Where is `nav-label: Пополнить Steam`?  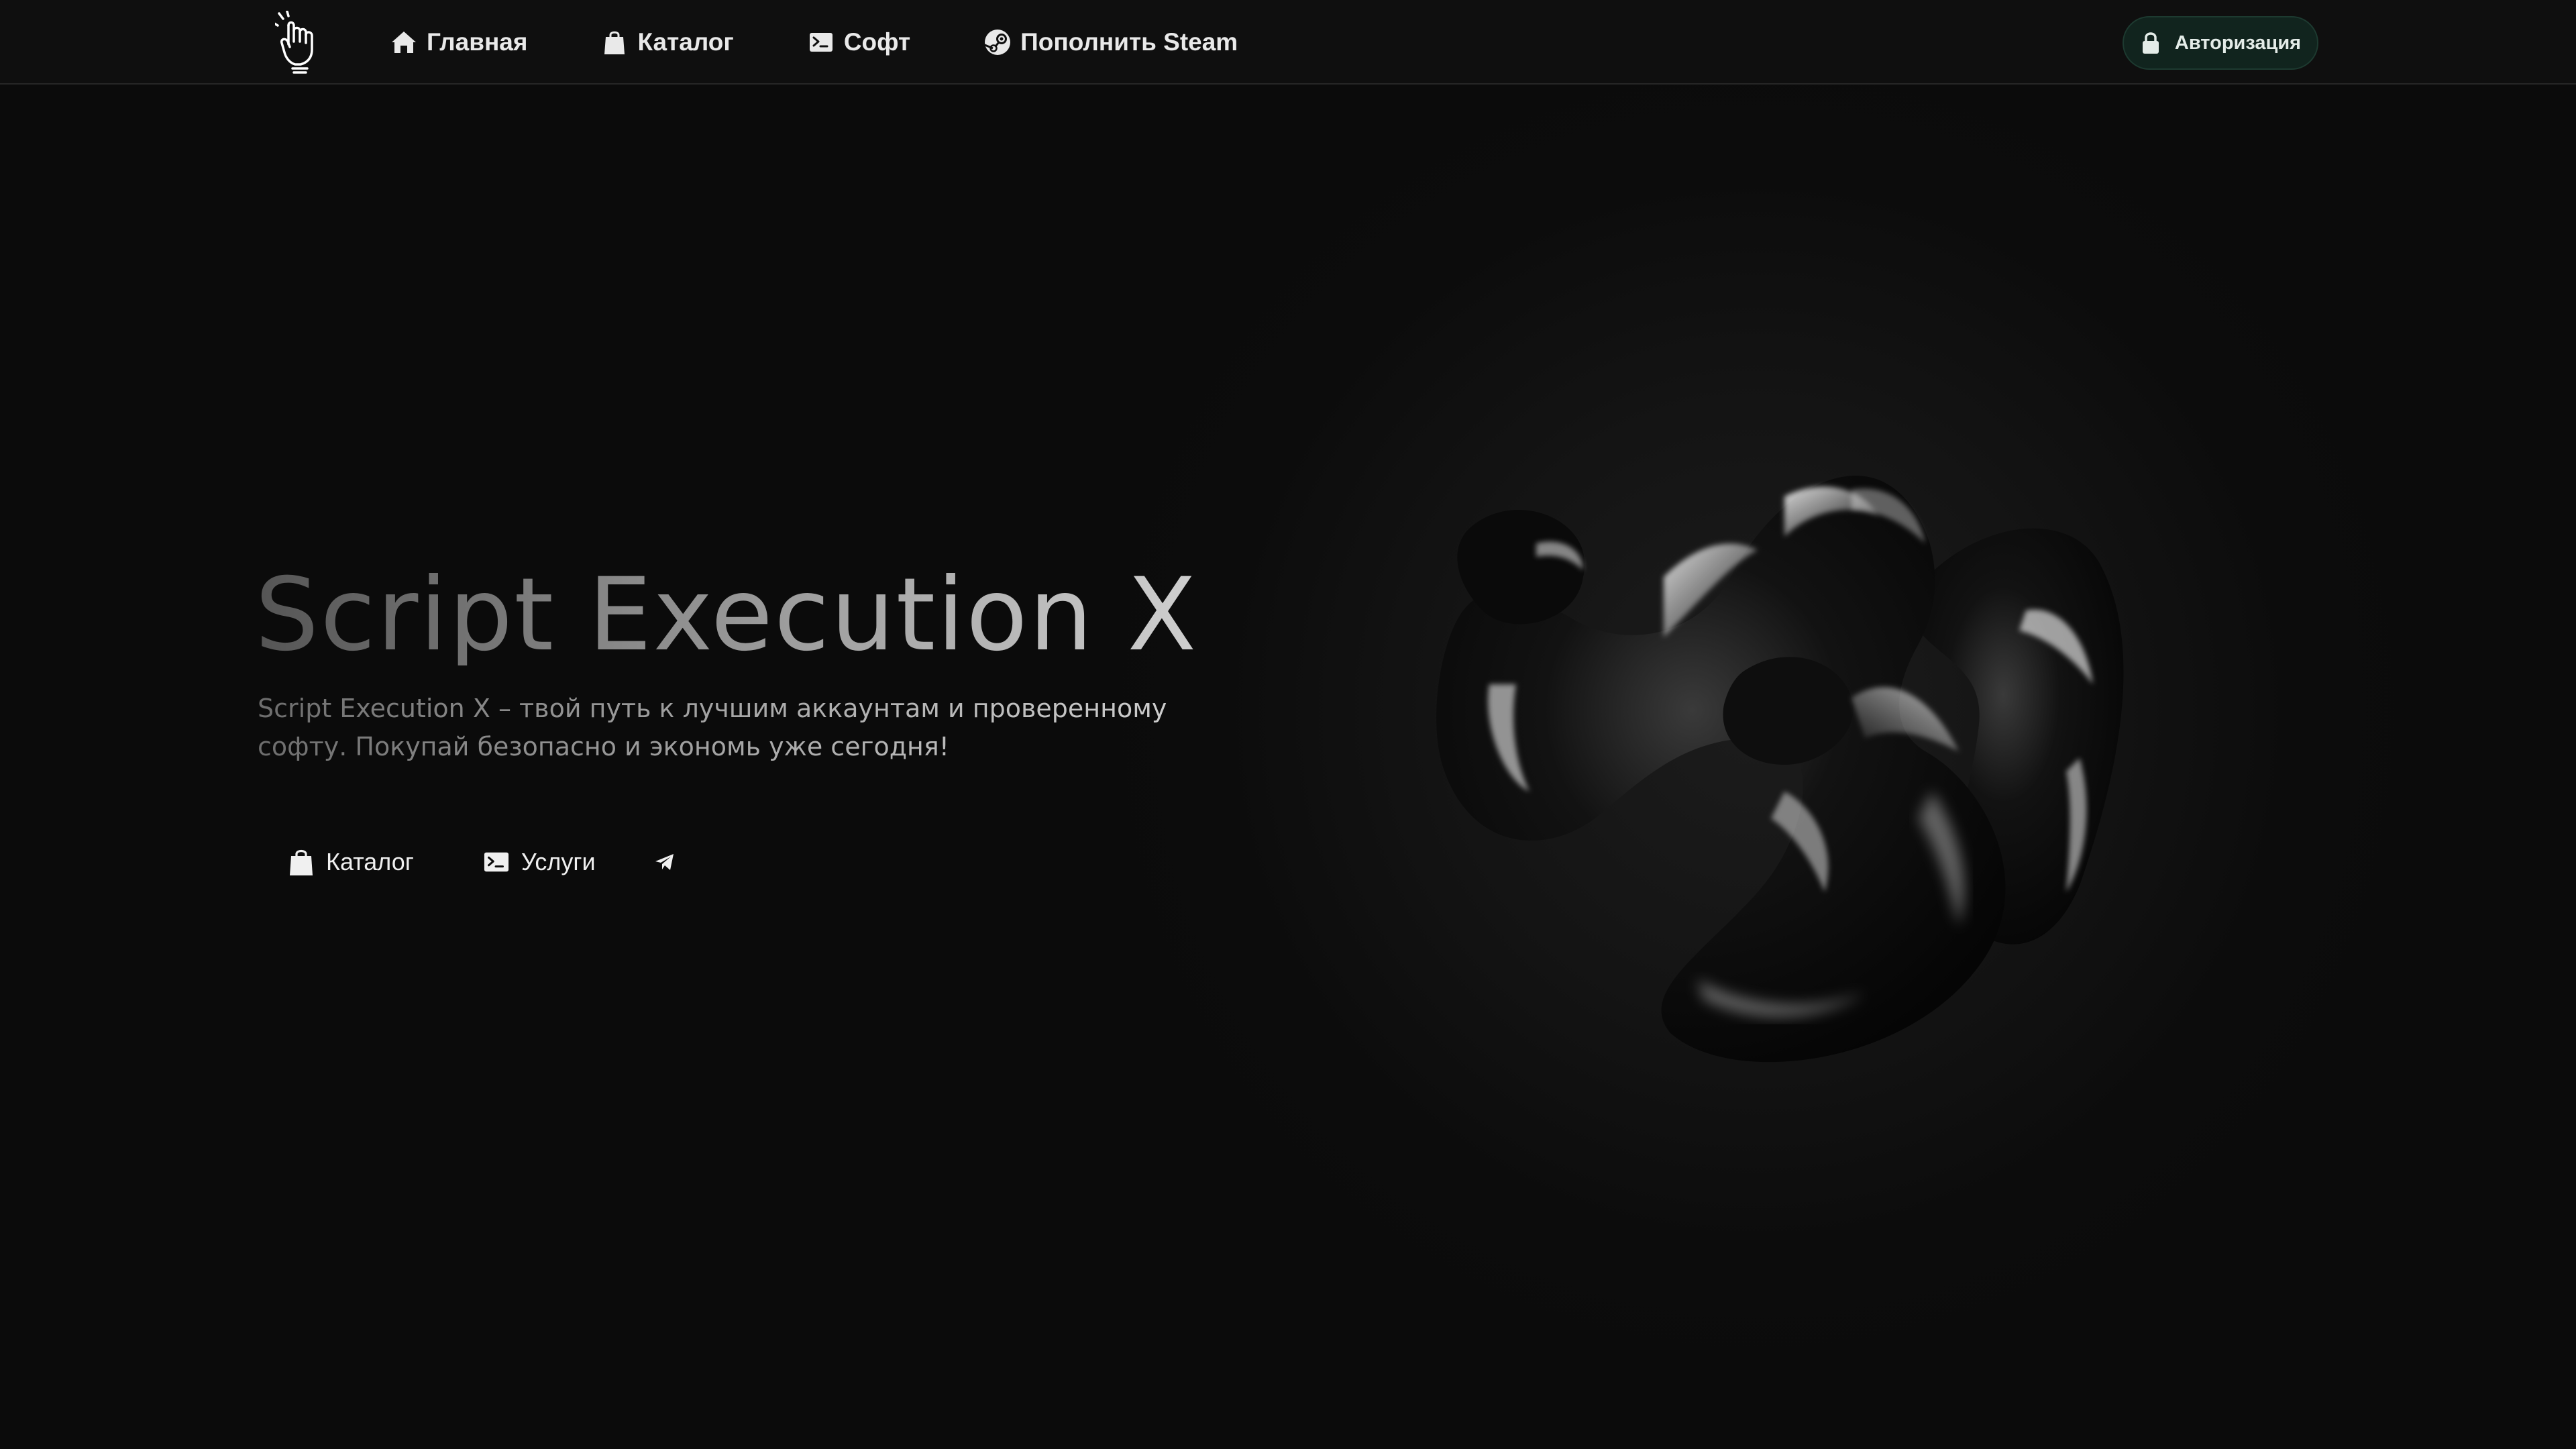 nav-label: Пополнить Steam is located at coordinates (1129, 42).